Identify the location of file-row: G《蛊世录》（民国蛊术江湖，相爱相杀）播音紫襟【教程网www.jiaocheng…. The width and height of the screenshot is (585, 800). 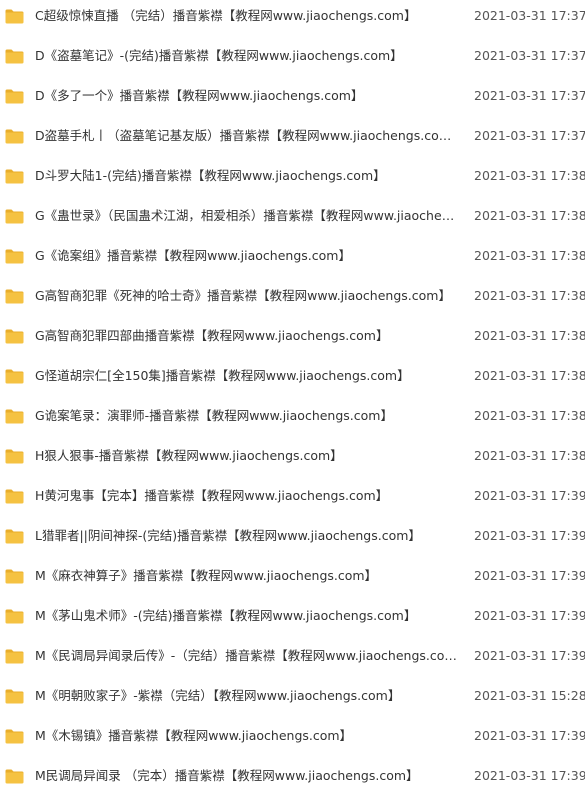
(292, 220).